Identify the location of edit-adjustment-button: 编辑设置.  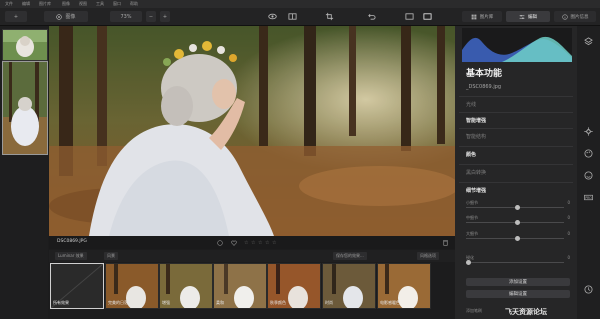
(518, 294).